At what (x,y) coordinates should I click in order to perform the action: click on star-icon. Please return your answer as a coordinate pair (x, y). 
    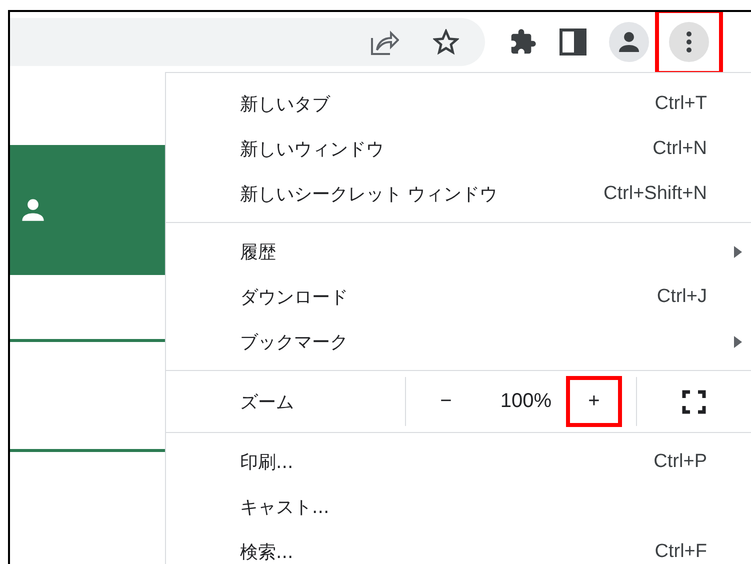
    Looking at the image, I should click on (446, 42).